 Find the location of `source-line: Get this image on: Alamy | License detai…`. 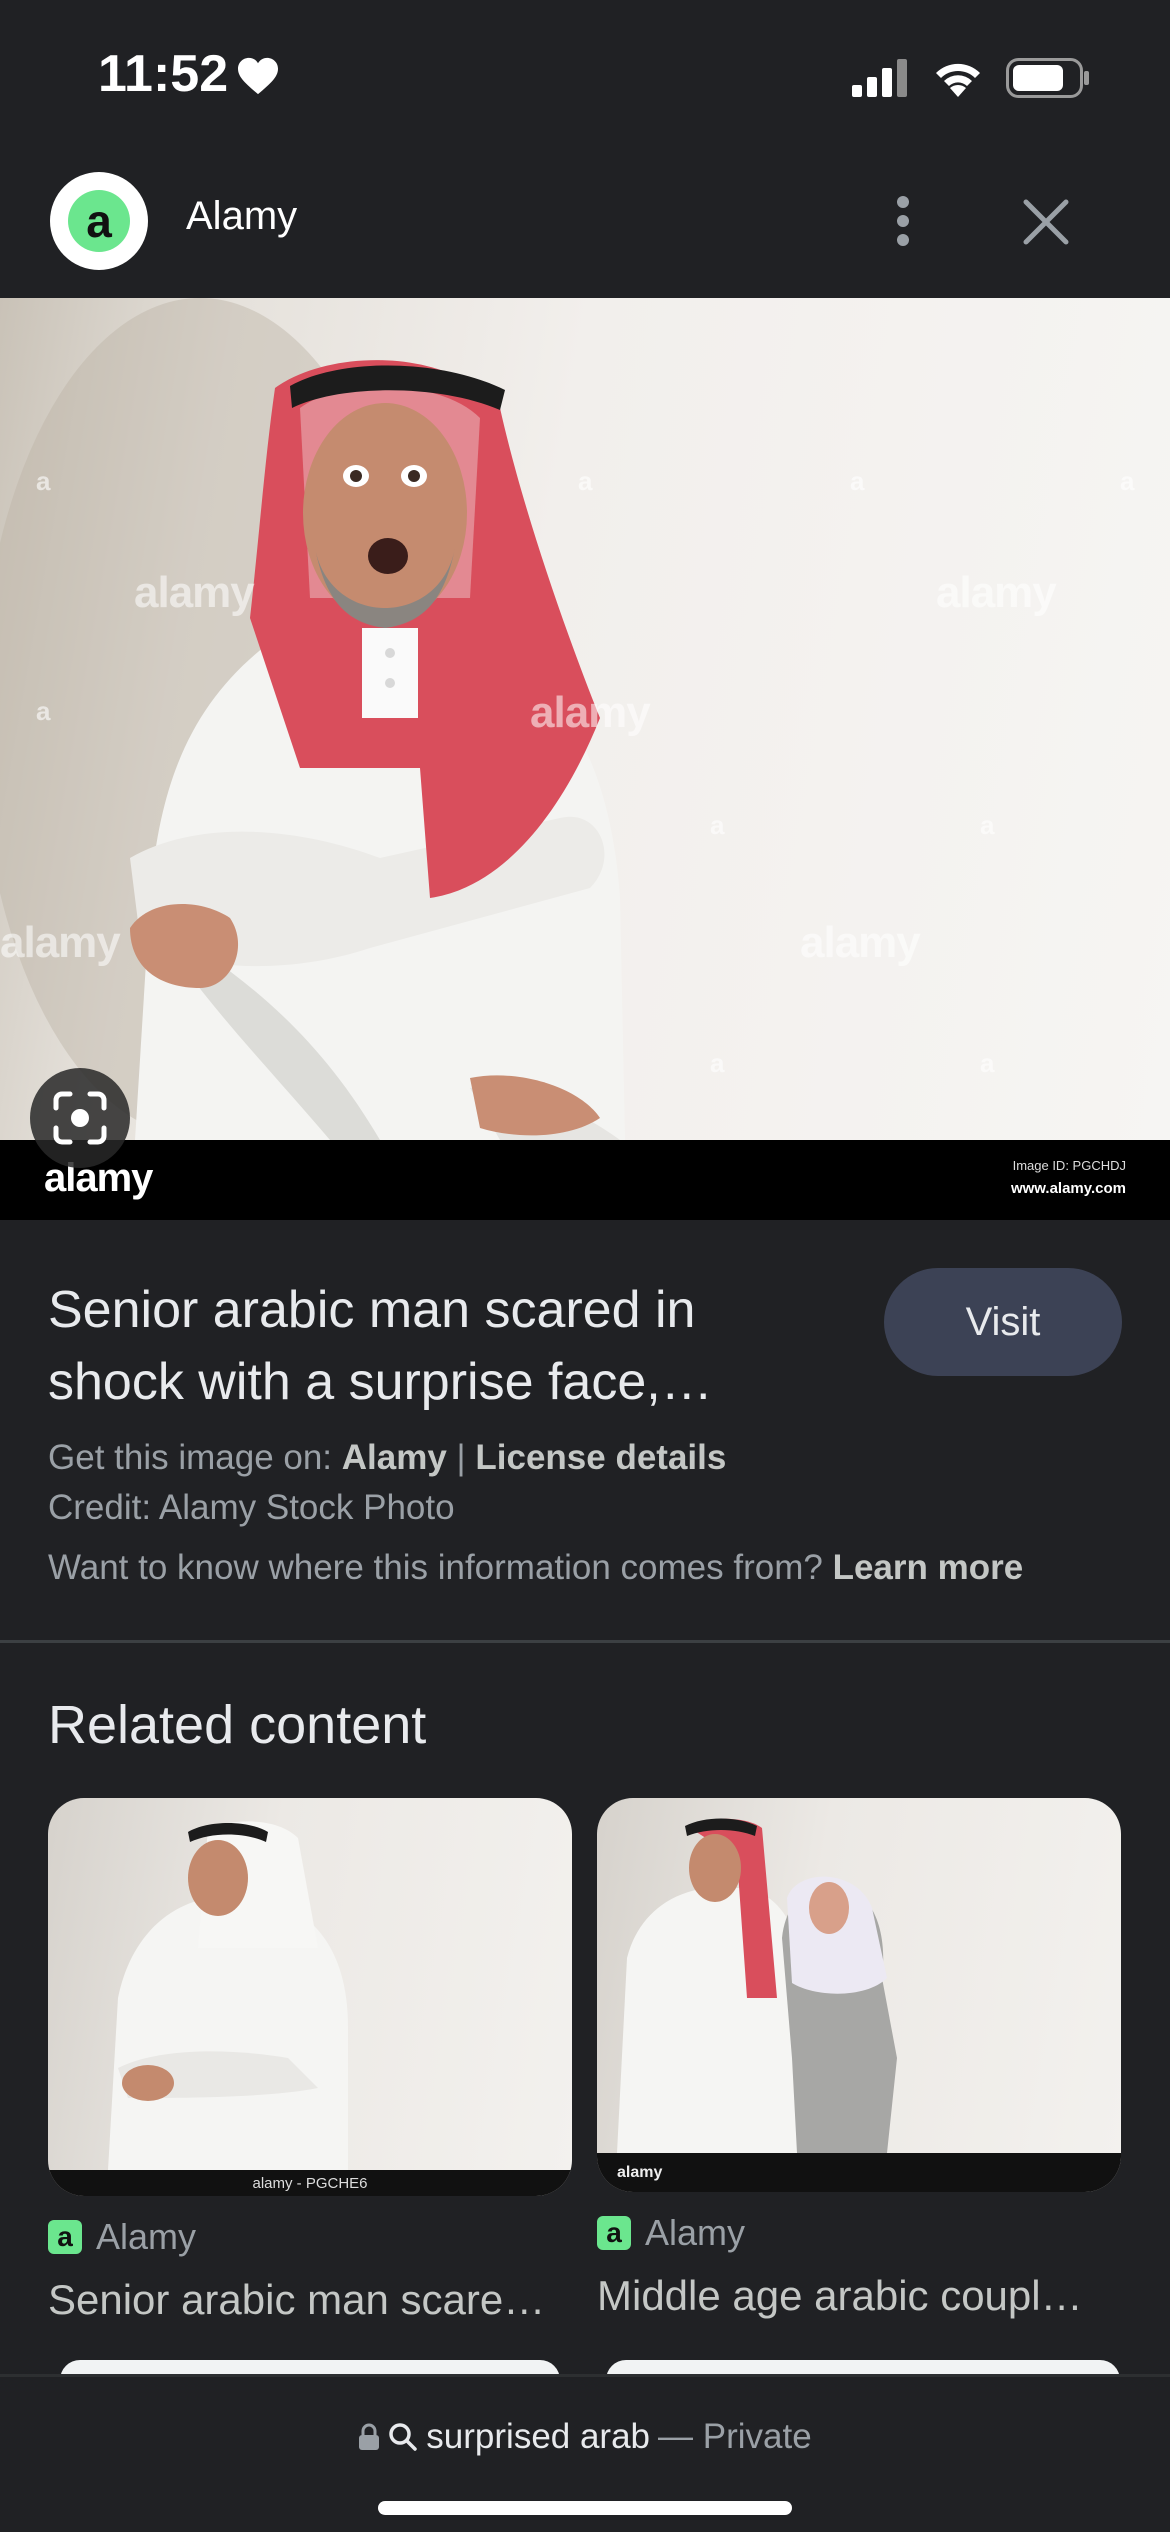

source-line: Get this image on: Alamy | License detai… is located at coordinates (387, 1458).